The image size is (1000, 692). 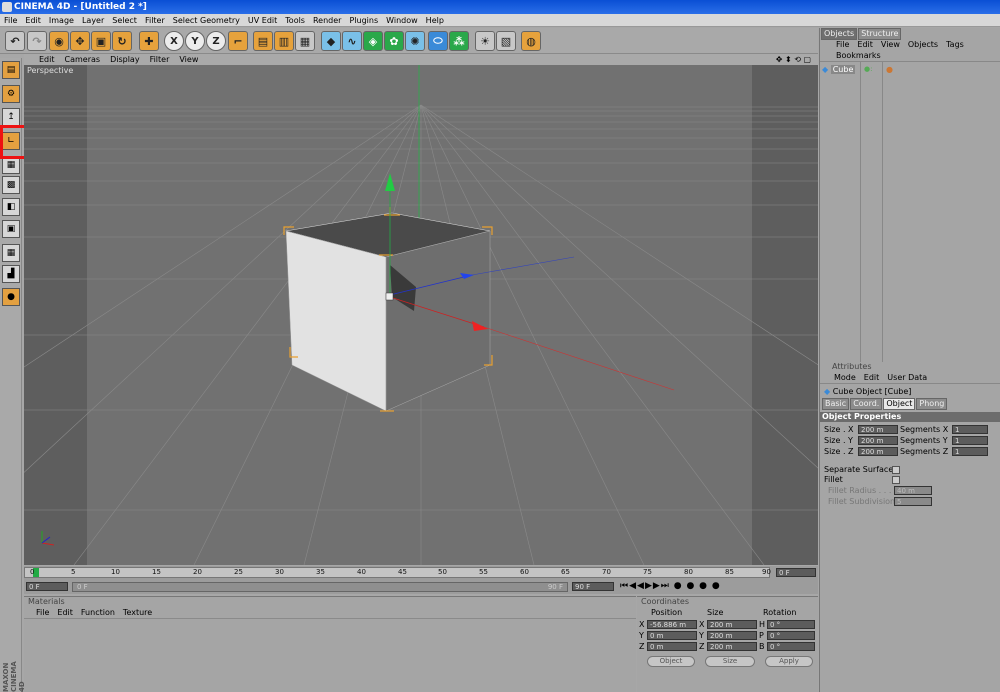 What do you see at coordinates (160, 59) in the screenshot?
I see `viewport-menu-filter: Filter` at bounding box center [160, 59].